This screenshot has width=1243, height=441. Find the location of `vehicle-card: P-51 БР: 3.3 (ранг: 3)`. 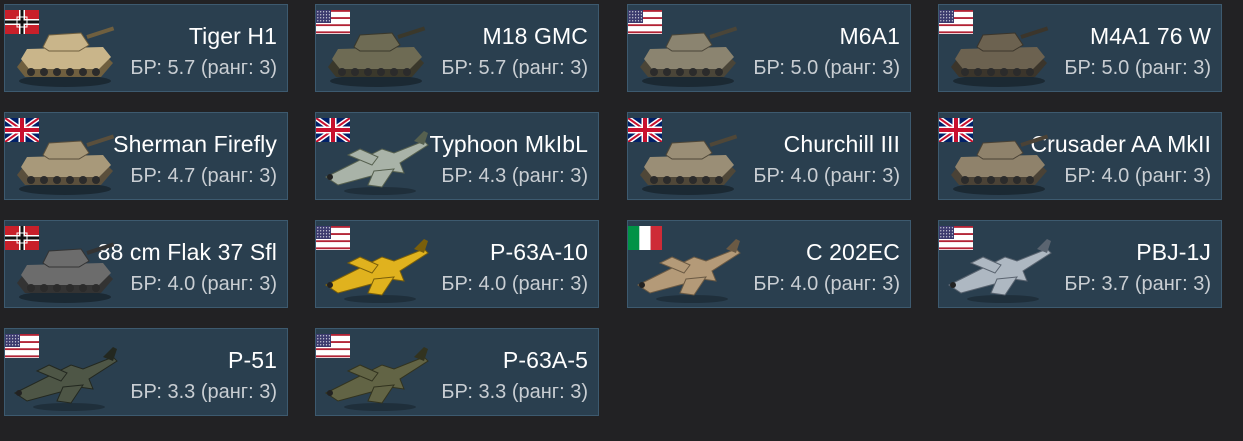

vehicle-card: P-51 БР: 3.3 (ранг: 3) is located at coordinates (146, 372).